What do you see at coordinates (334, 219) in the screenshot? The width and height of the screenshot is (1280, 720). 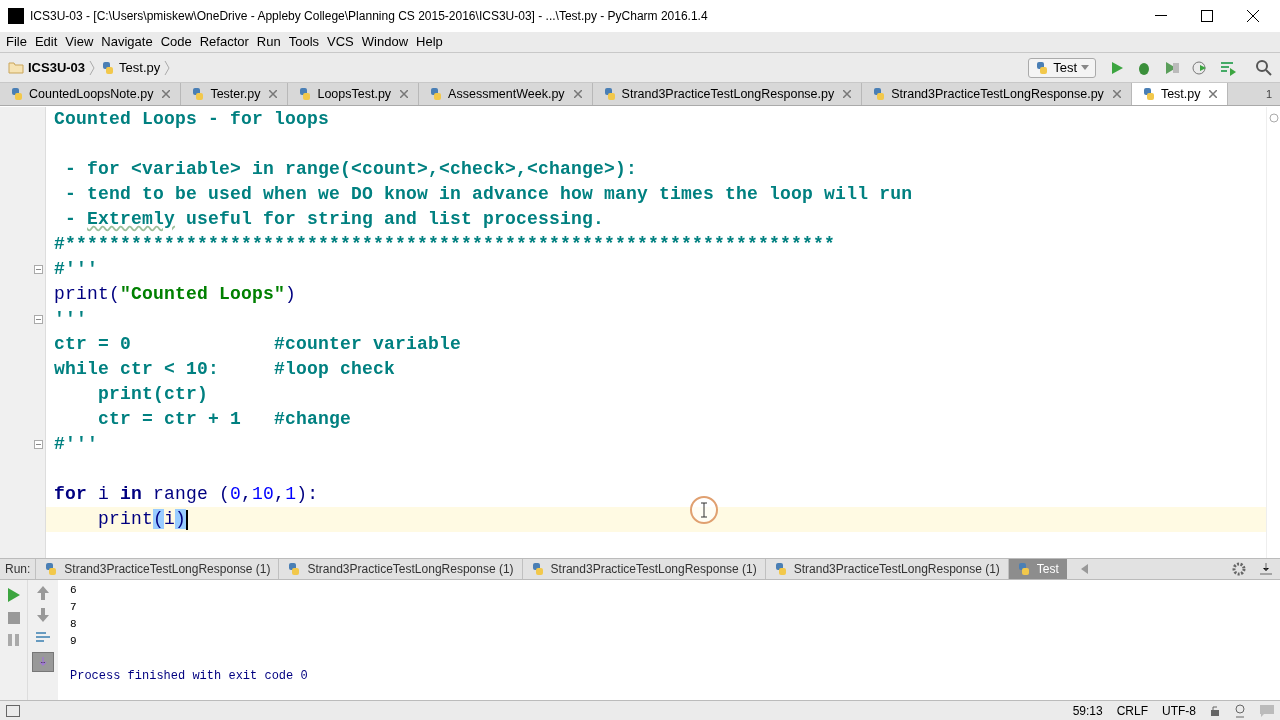 I see `code-line: - Extremly useful for string and list processing.` at bounding box center [334, 219].